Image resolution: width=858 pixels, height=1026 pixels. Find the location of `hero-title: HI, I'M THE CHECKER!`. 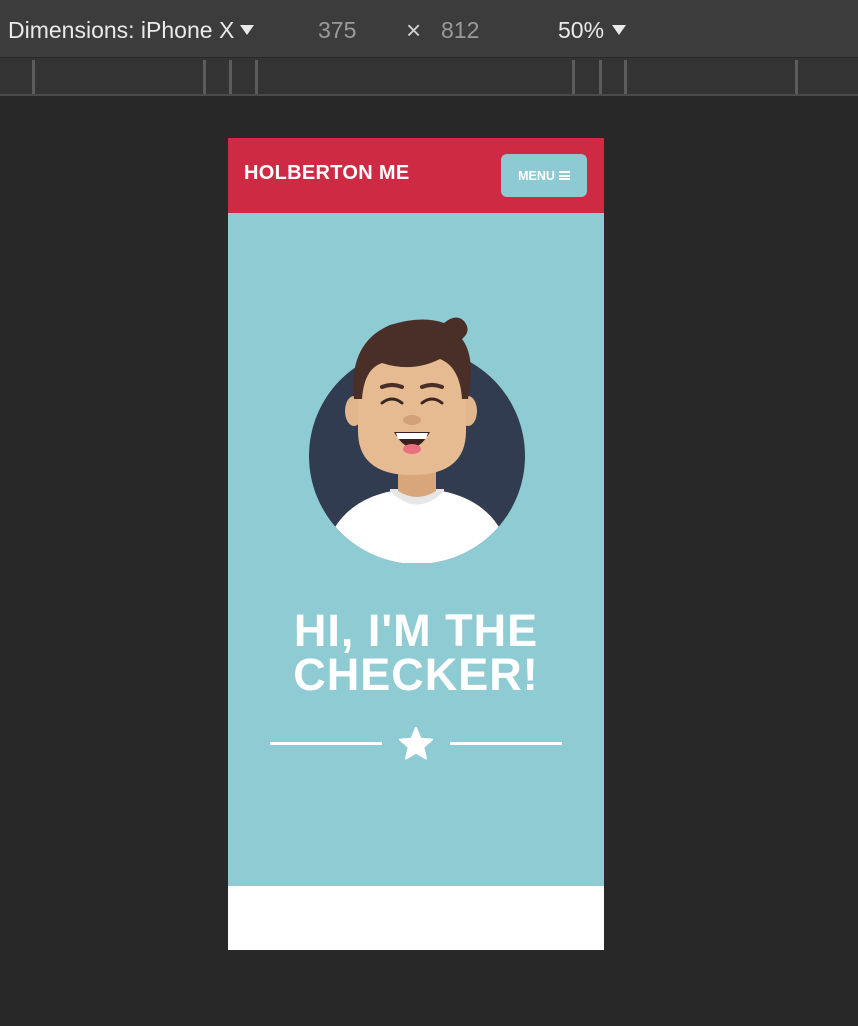

hero-title: HI, I'M THE CHECKER! is located at coordinates (416, 652).